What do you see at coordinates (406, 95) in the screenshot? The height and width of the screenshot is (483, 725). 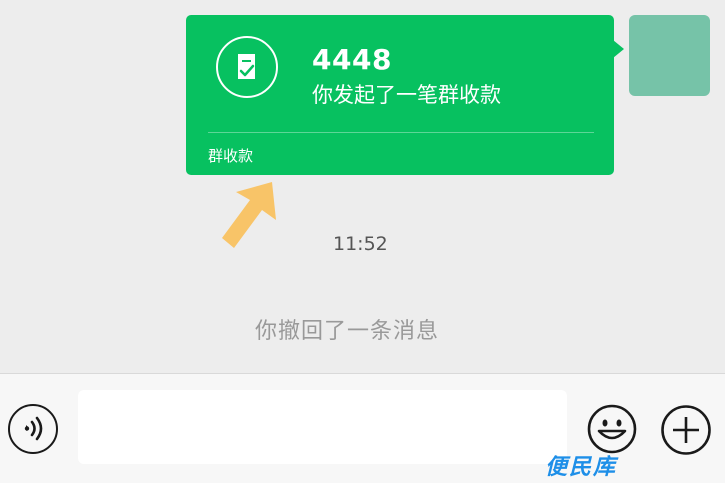 I see `collection-description: 你发起了一笔群收款` at bounding box center [406, 95].